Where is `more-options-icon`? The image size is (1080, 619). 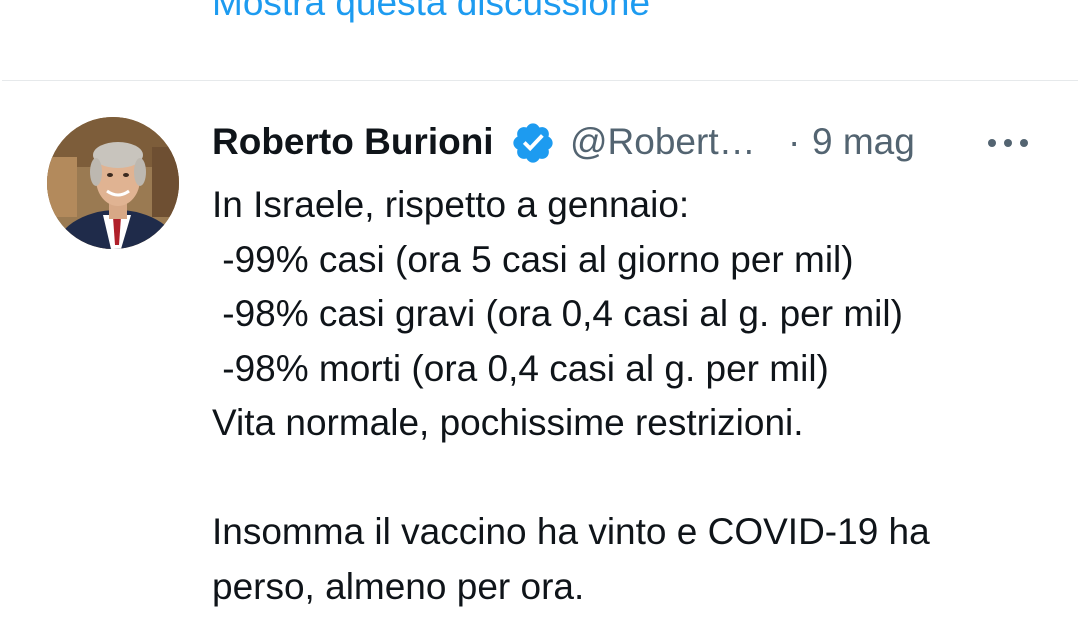 more-options-icon is located at coordinates (1008, 143).